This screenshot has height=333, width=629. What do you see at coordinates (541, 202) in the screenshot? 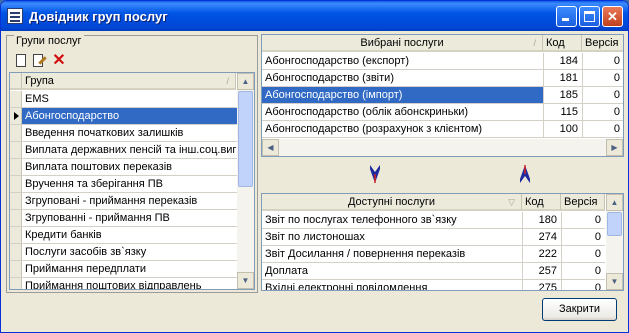
I see `available-code-header: Код` at bounding box center [541, 202].